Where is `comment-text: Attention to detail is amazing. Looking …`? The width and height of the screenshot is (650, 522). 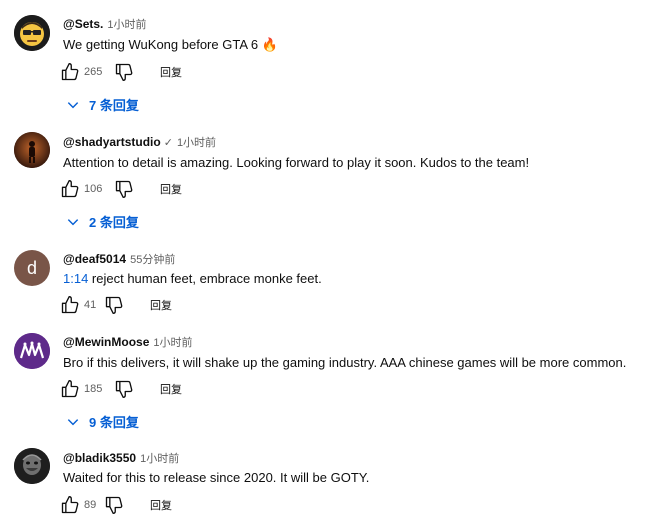
comment-text: Attention to detail is amazing. Looking … is located at coordinates (296, 162).